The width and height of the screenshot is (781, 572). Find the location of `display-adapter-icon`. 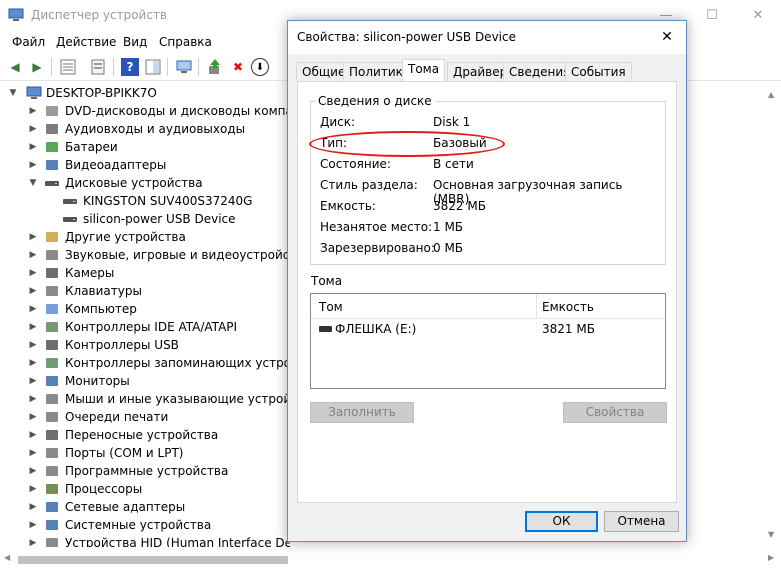

display-adapter-icon is located at coordinates (52, 165).